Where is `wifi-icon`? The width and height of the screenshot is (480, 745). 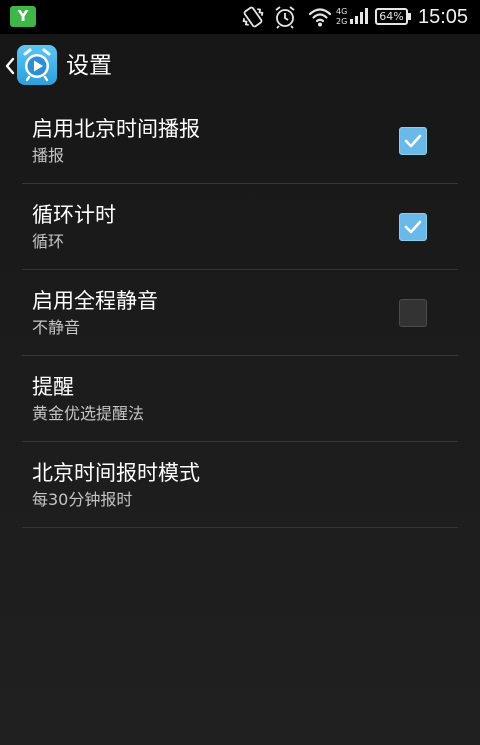
wifi-icon is located at coordinates (320, 19).